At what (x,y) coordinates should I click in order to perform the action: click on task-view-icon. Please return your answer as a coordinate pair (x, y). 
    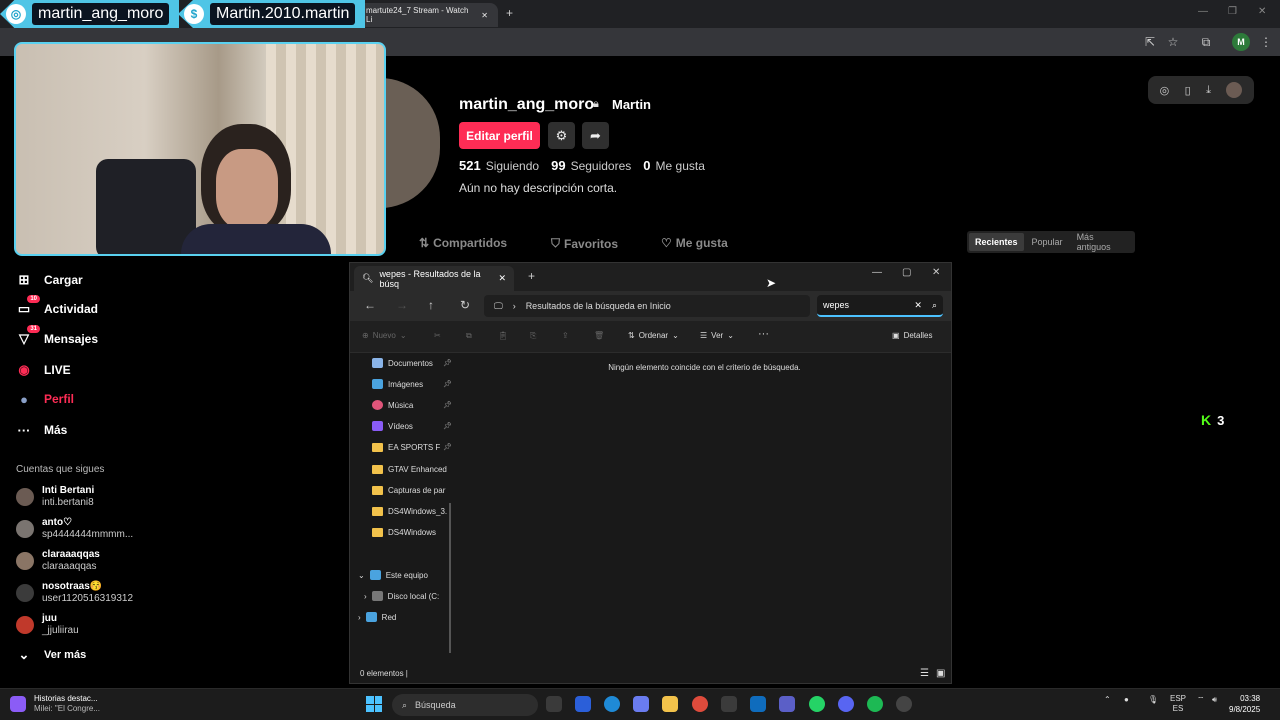
    Looking at the image, I should click on (554, 704).